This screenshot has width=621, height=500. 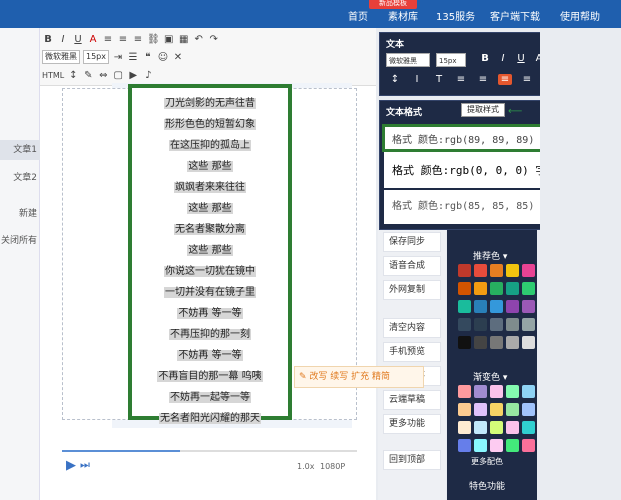 I want to click on editor-font-size-select: 15px, so click(x=96, y=57).